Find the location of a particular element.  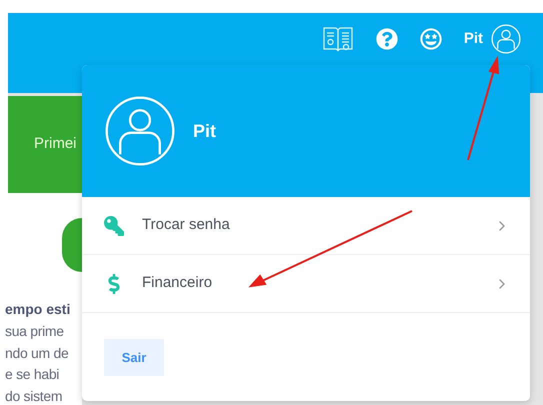

body-text: ndo um de is located at coordinates (37, 353).